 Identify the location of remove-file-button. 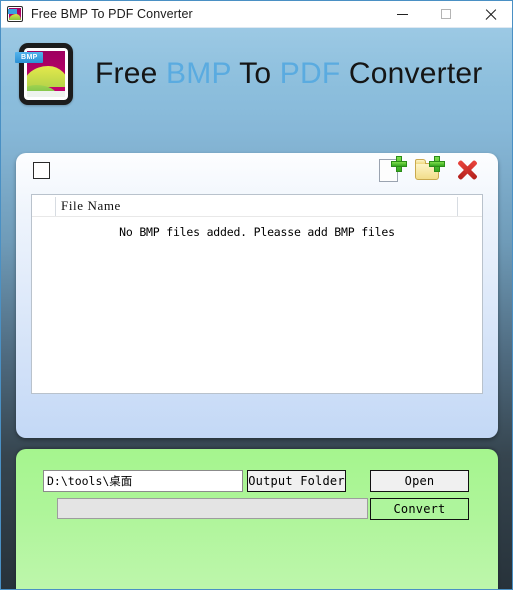
(468, 170).